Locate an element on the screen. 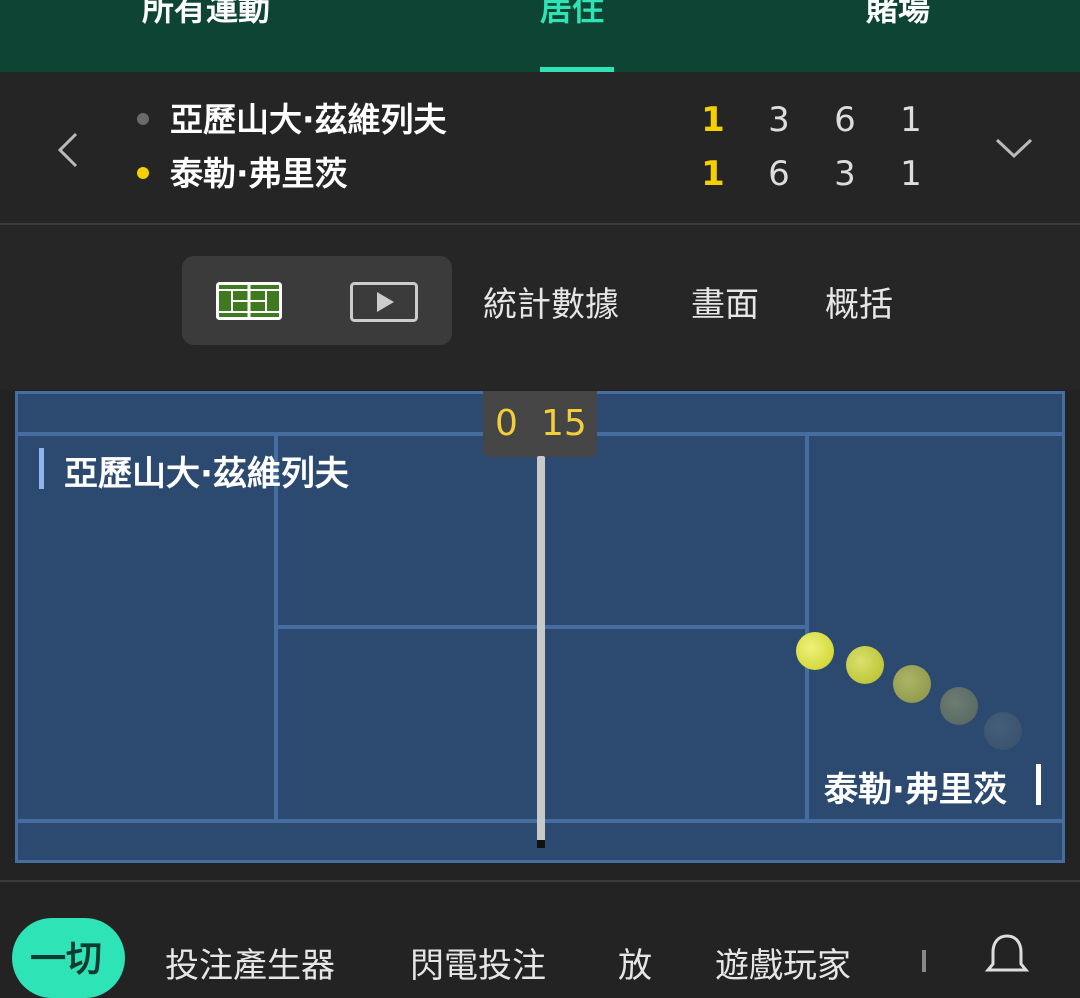  tab-statistics: 統計數據 is located at coordinates (551, 301).